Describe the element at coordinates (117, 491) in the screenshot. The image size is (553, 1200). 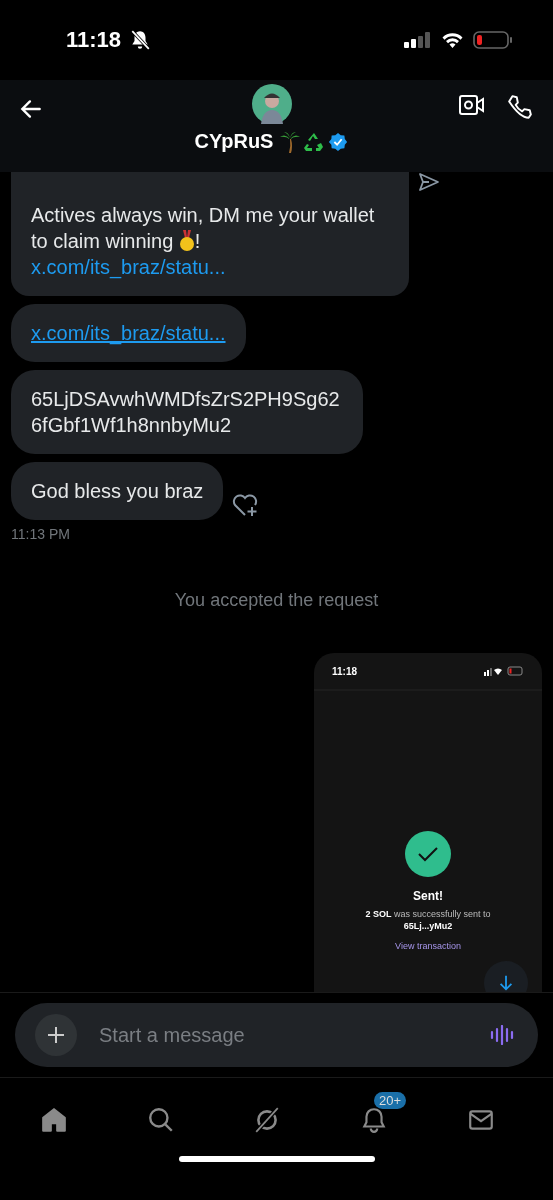
I see `message-bubble: God bless you braz` at that location.